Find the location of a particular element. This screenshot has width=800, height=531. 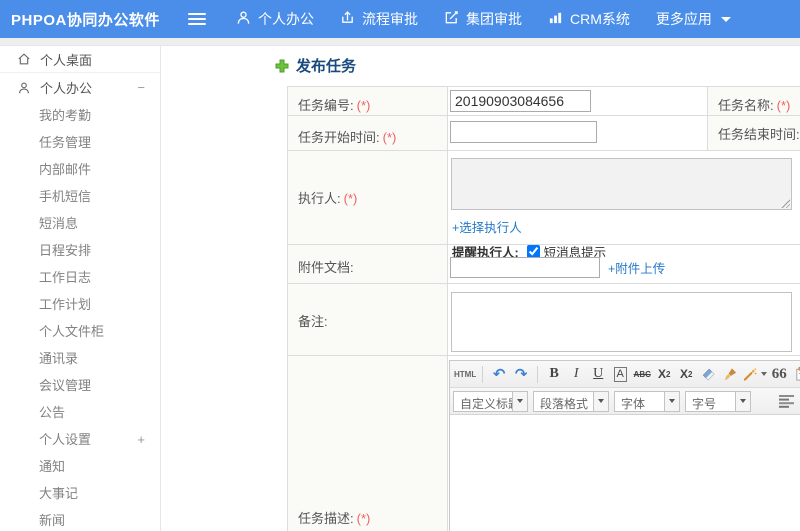

sidebar-item-work-plan: 工作计划 is located at coordinates (80, 304).